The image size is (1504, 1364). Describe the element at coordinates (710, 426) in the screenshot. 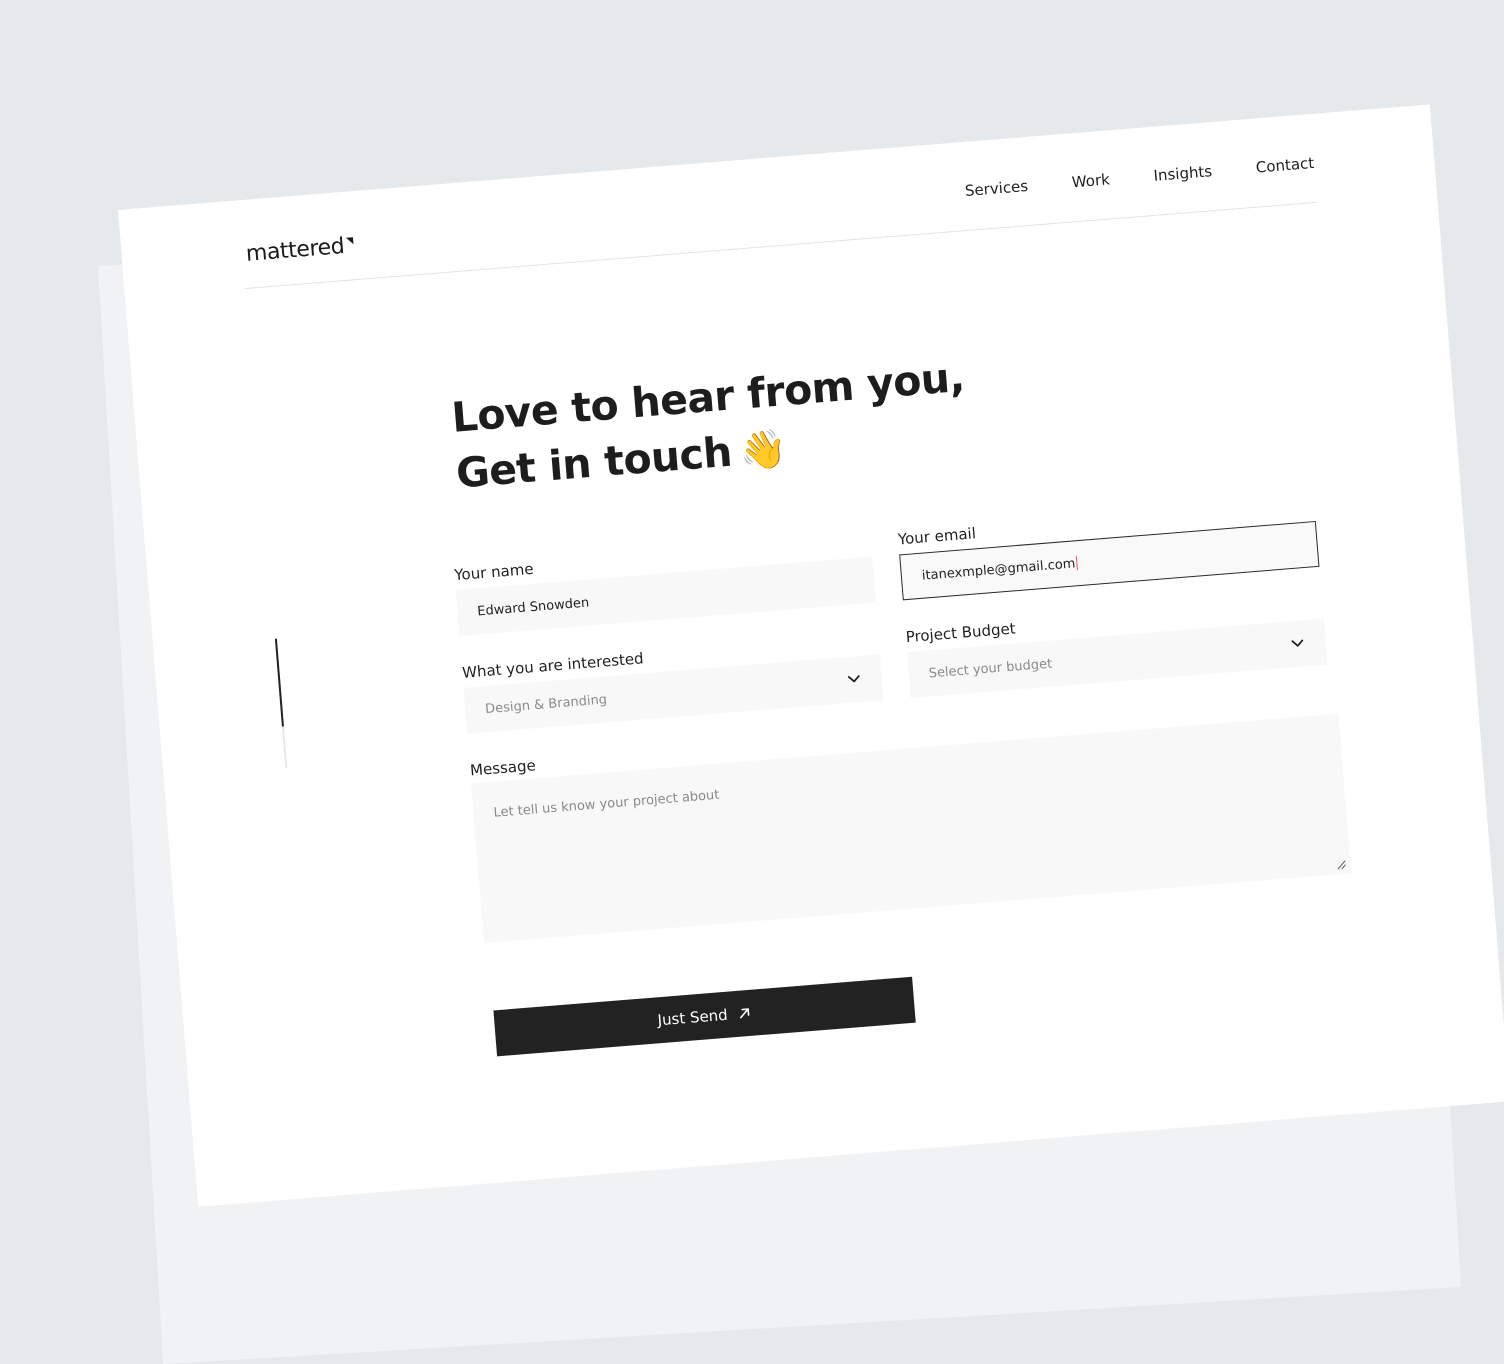

I see `page-headline: Love to hear from you, Get in touch 👋` at that location.